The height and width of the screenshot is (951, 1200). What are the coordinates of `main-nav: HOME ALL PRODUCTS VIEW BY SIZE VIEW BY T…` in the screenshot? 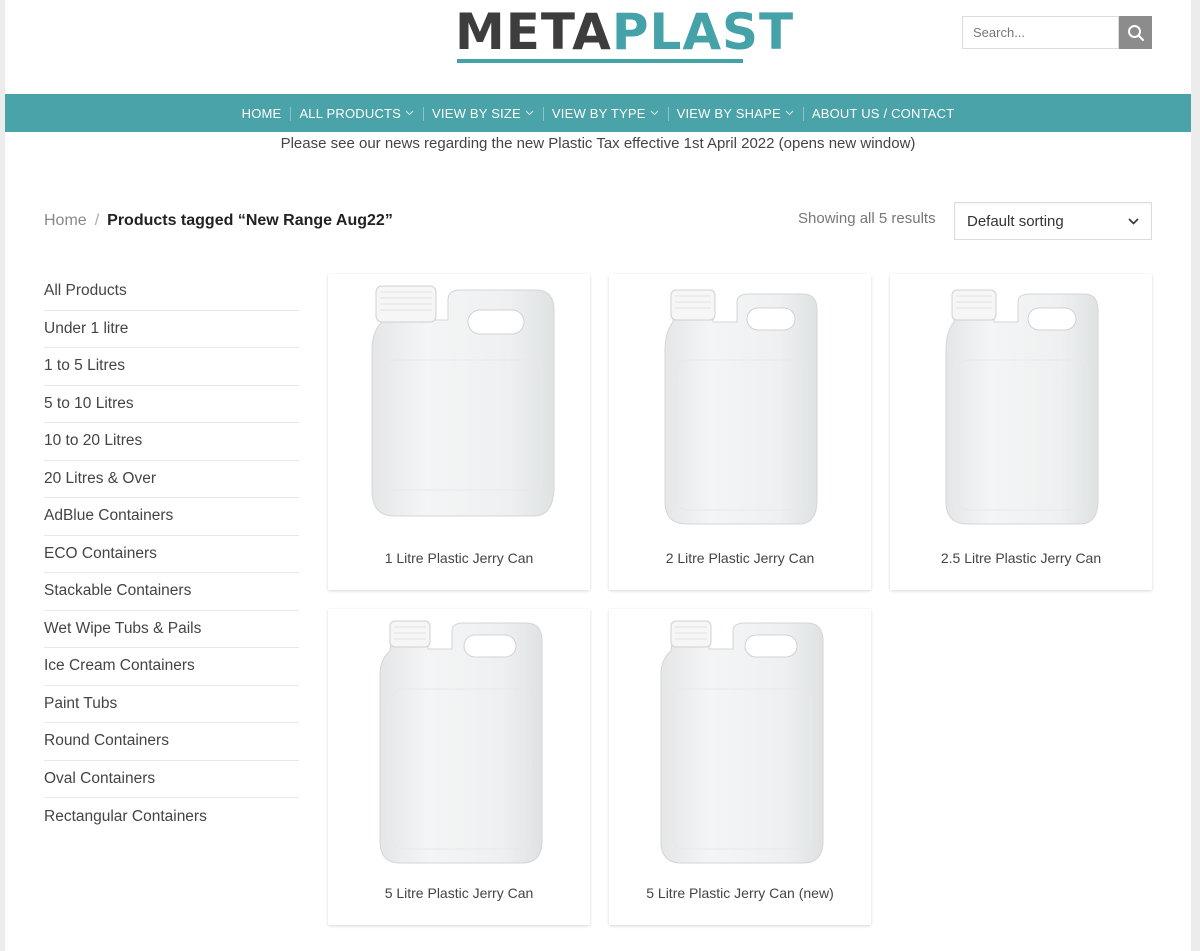 It's located at (598, 113).